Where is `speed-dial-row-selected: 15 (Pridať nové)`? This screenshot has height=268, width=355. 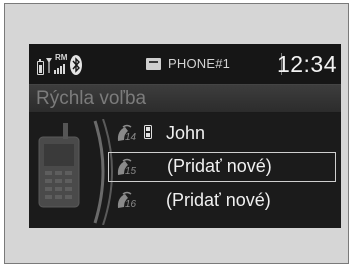 speed-dial-row-selected: 15 (Pridať nové) is located at coordinates (222, 167).